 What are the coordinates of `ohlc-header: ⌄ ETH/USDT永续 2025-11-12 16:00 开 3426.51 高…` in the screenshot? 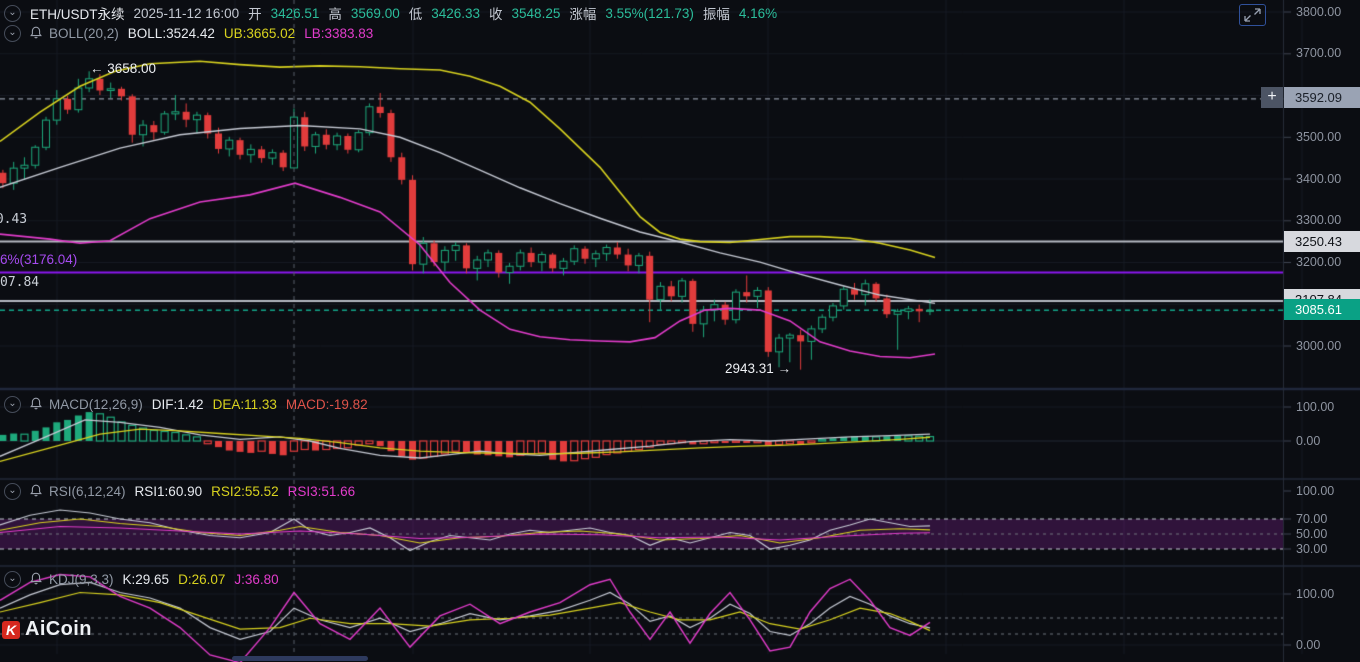 It's located at (391, 13).